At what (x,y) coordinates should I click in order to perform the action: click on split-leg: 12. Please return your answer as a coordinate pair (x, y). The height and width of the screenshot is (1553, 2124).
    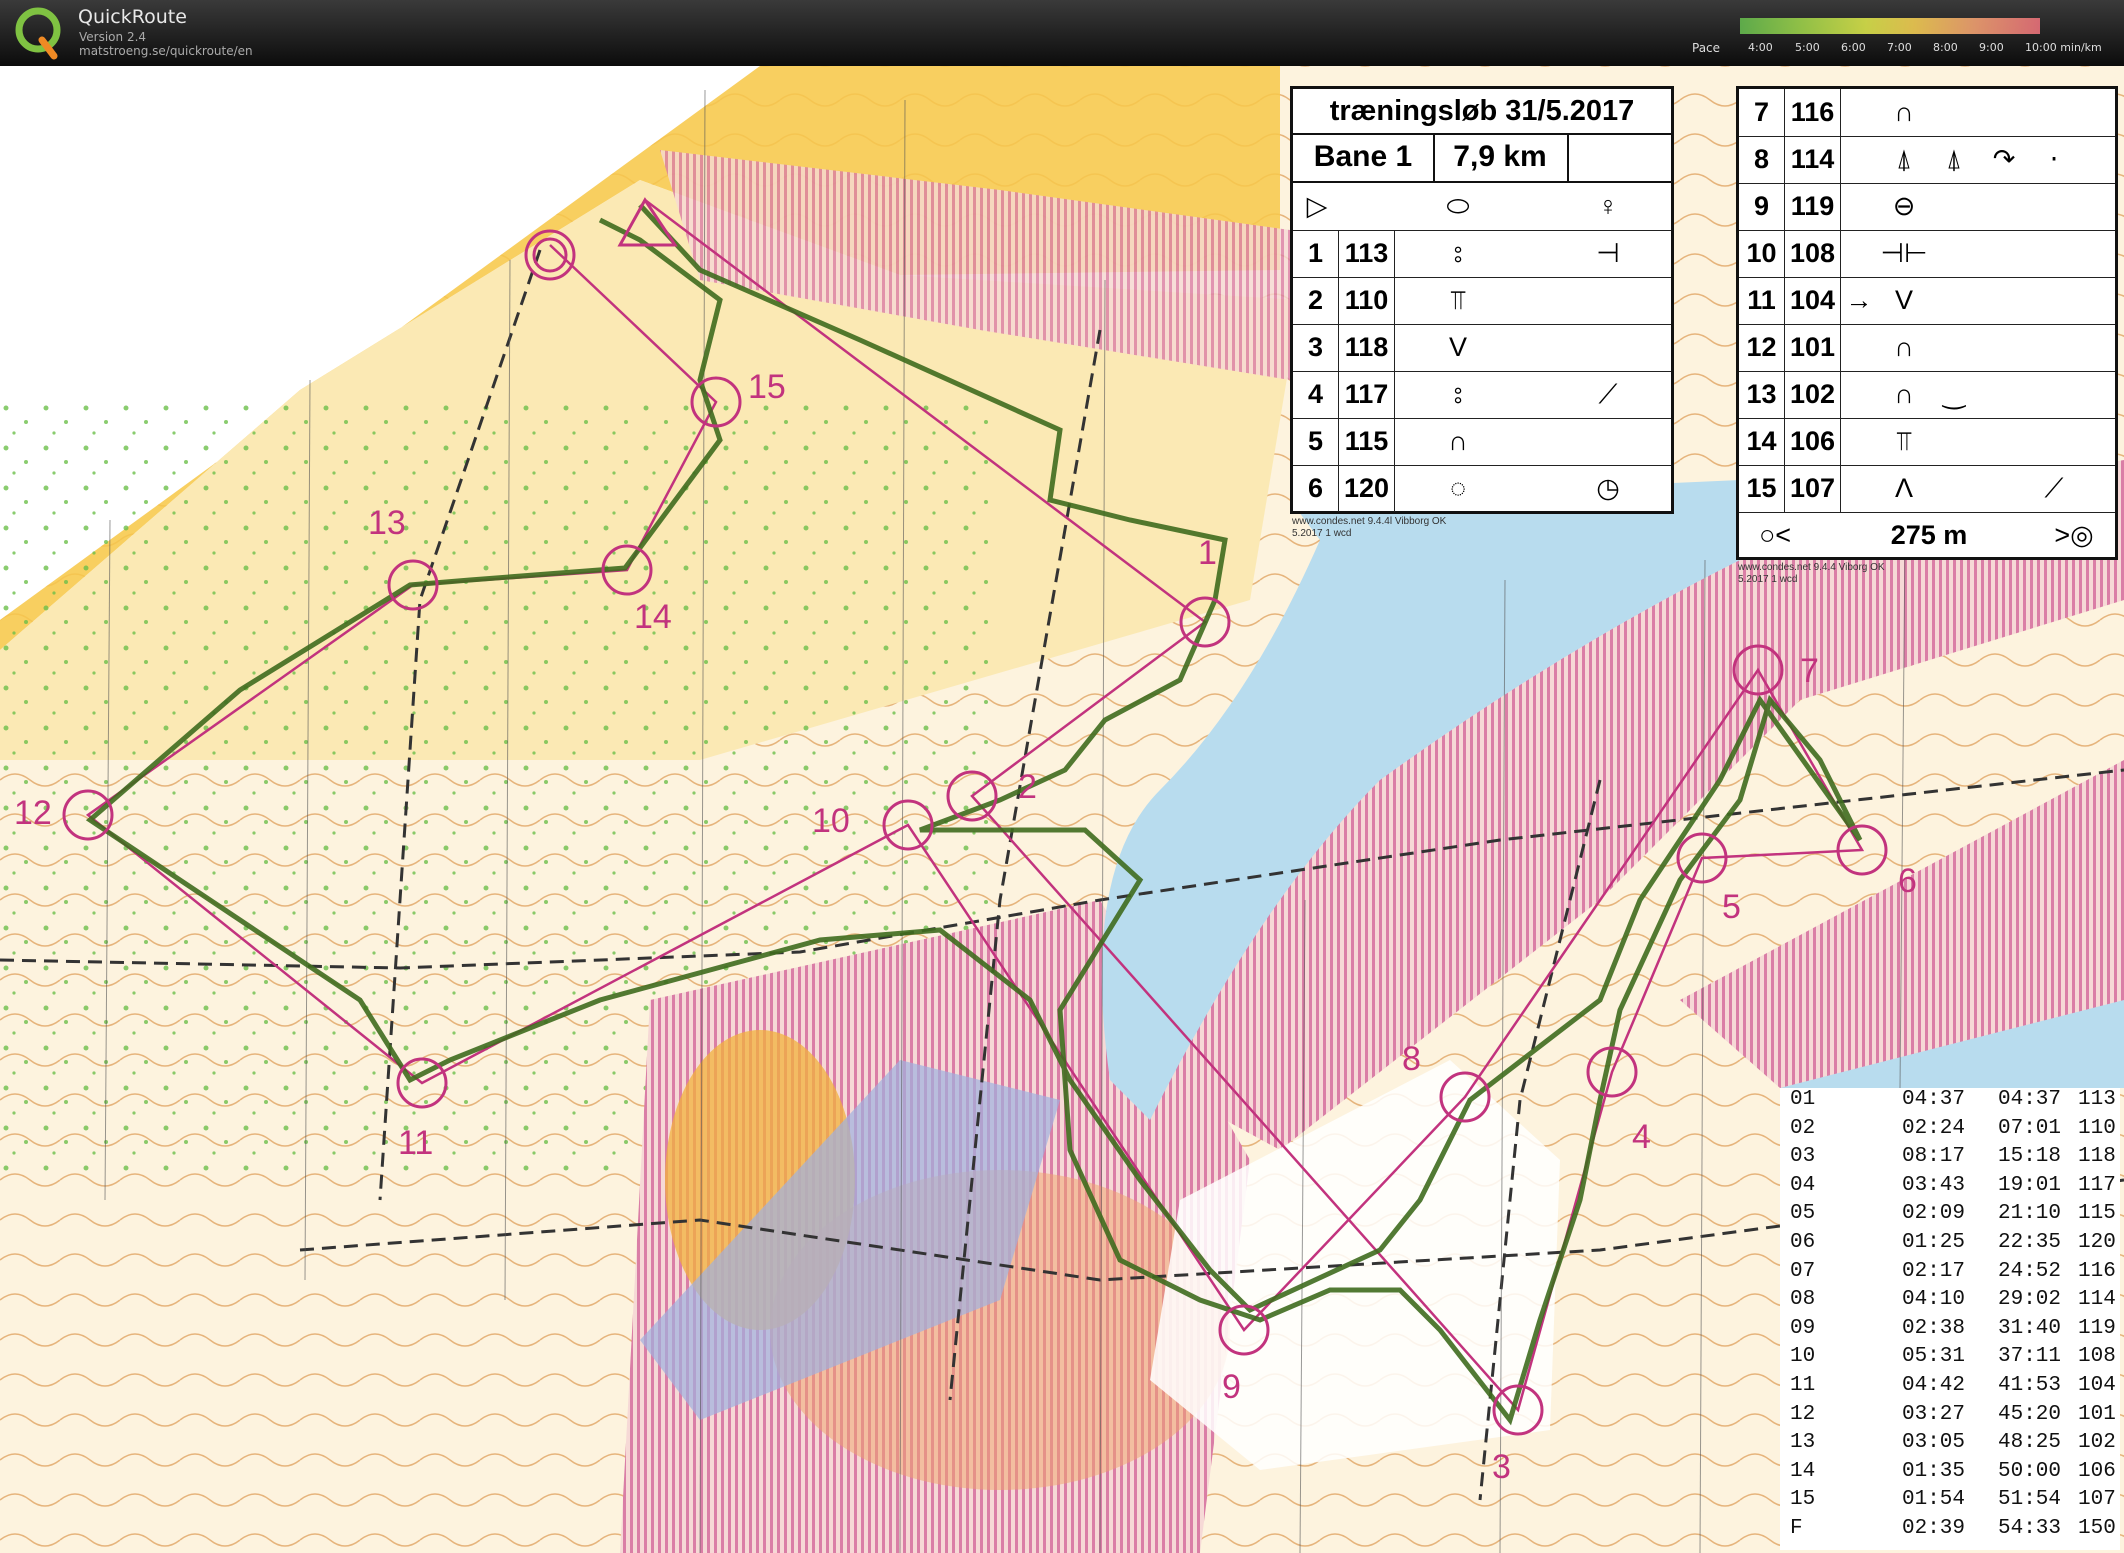
    Looking at the image, I should click on (1803, 1414).